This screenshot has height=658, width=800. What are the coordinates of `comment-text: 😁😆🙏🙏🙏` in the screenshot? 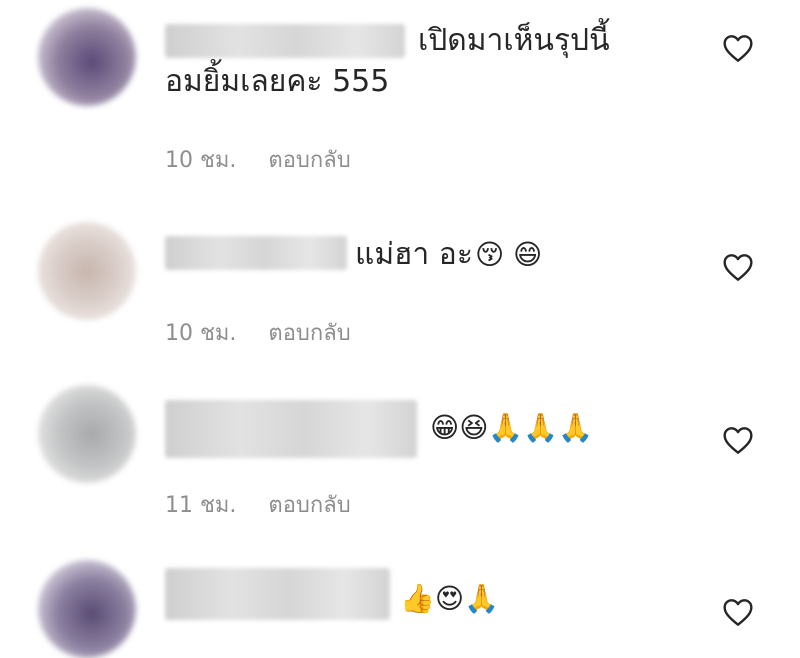 It's located at (510, 428).